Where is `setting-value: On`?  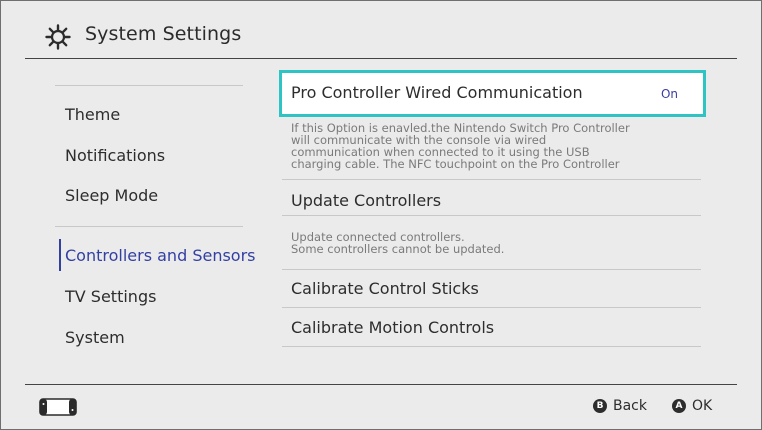 setting-value: On is located at coordinates (669, 94).